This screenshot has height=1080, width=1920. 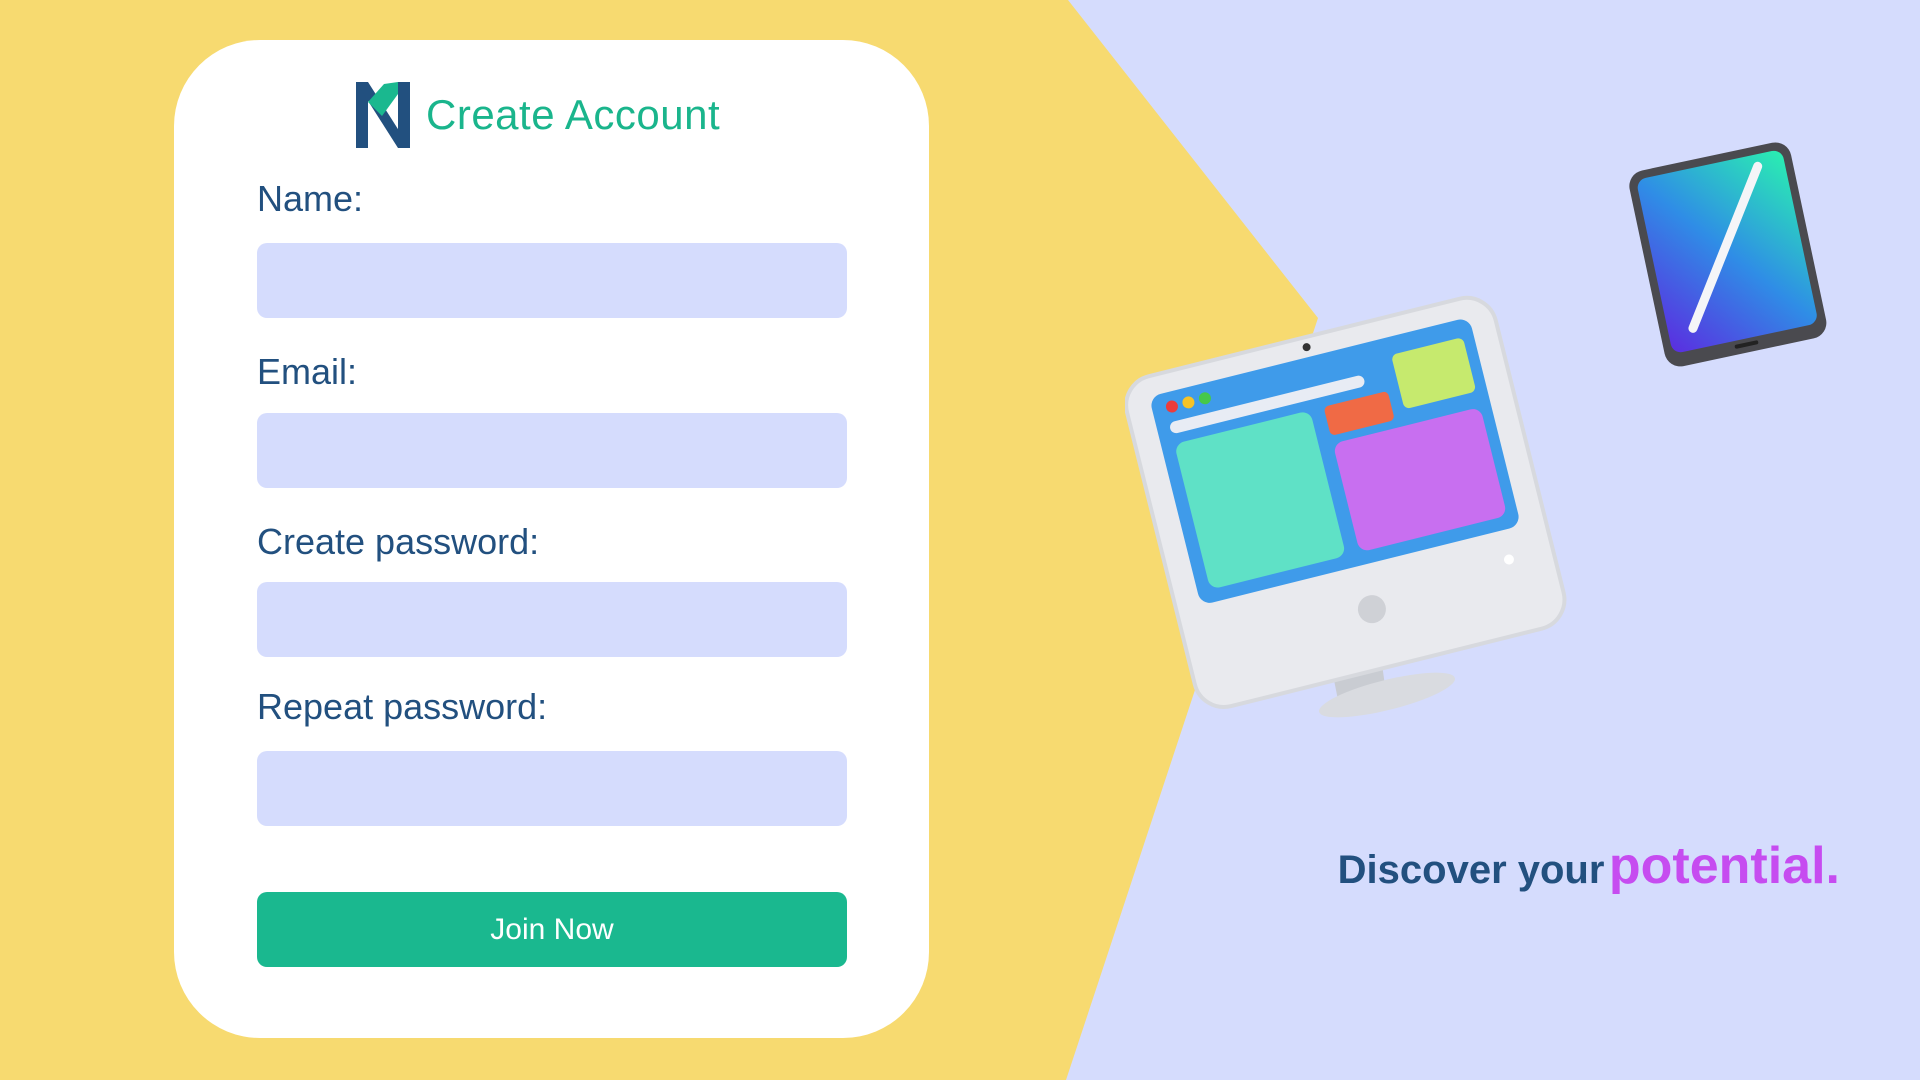 What do you see at coordinates (307, 371) in the screenshot?
I see `email-label: Email:` at bounding box center [307, 371].